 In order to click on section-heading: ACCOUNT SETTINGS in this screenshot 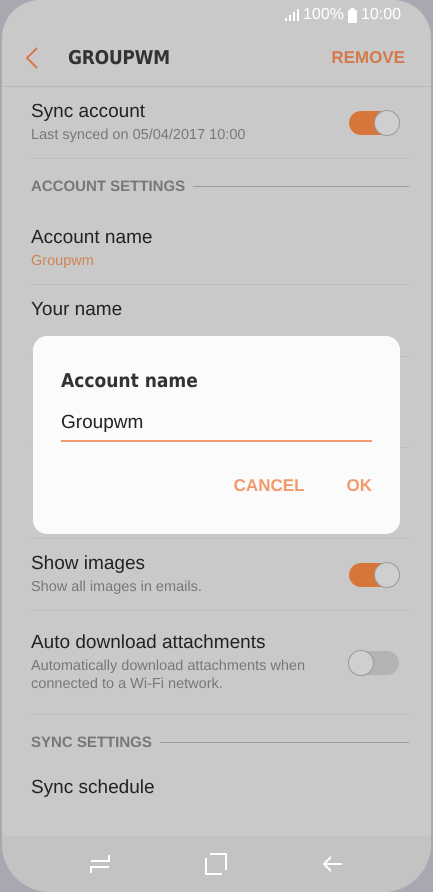, I will do `click(108, 186)`.